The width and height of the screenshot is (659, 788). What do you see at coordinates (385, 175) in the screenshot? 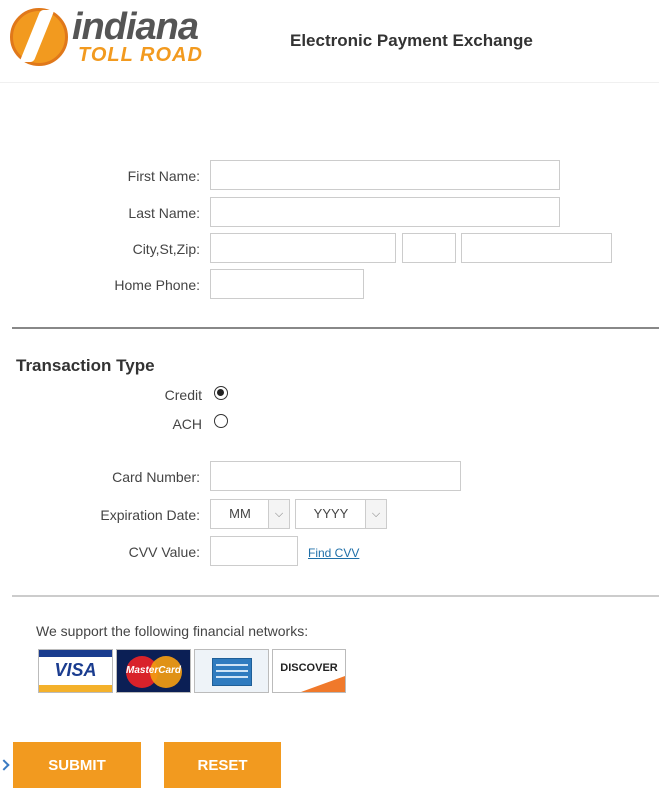
I see `first-name-field` at bounding box center [385, 175].